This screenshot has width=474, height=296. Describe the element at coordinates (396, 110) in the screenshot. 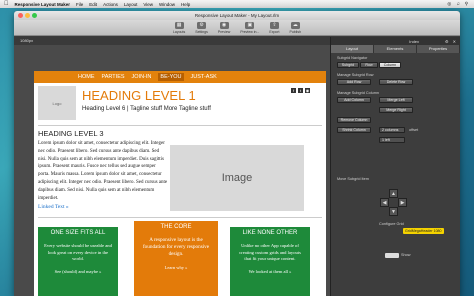

I see `merge-right-button: Merge Right` at that location.